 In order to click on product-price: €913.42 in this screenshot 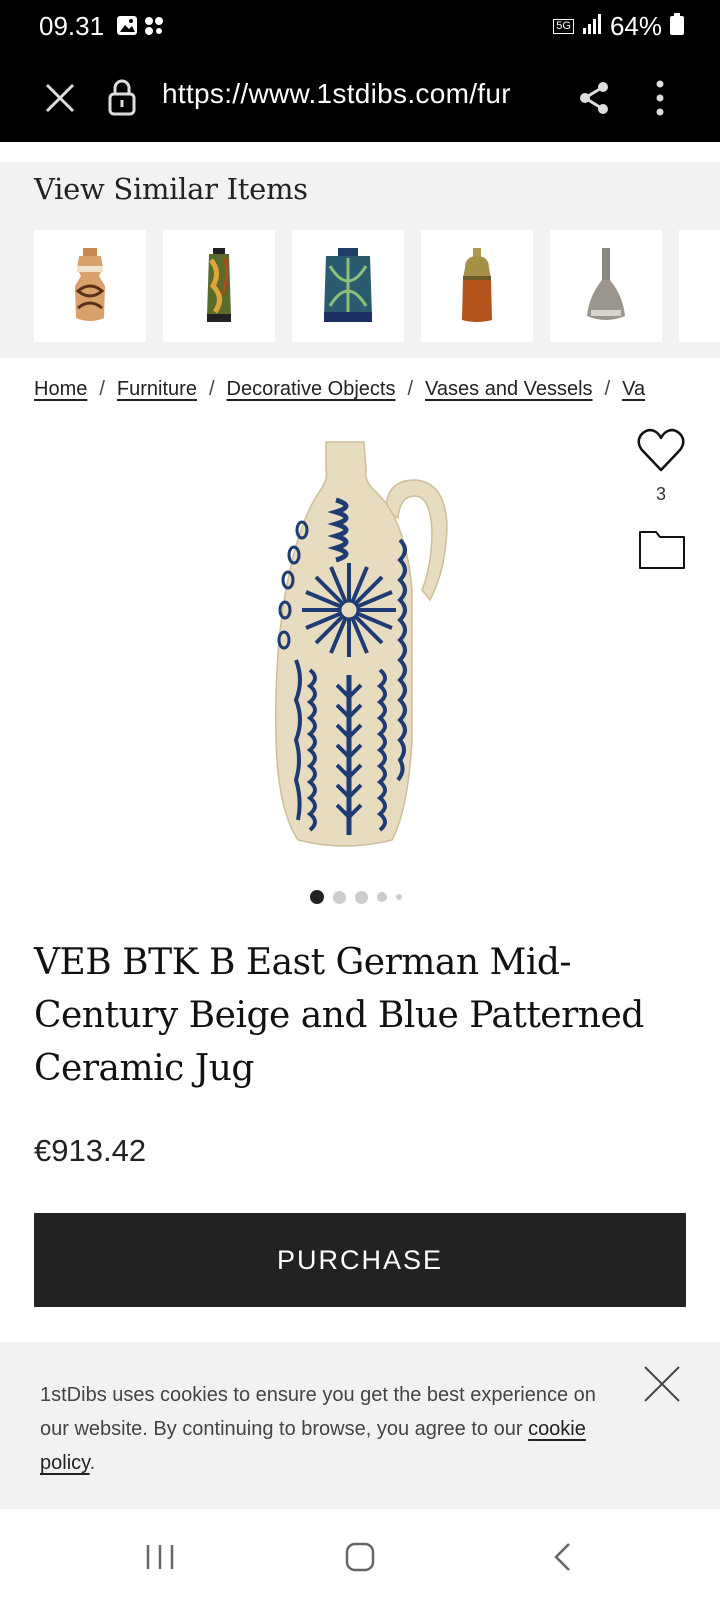, I will do `click(90, 1150)`.